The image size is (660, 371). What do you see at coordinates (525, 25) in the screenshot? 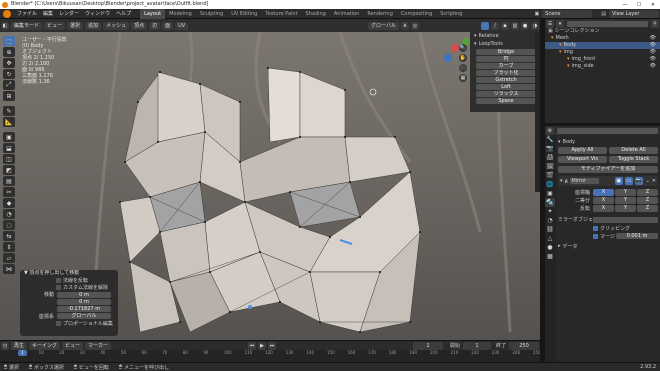
I see `shading-solid-icon: ●` at bounding box center [525, 25].